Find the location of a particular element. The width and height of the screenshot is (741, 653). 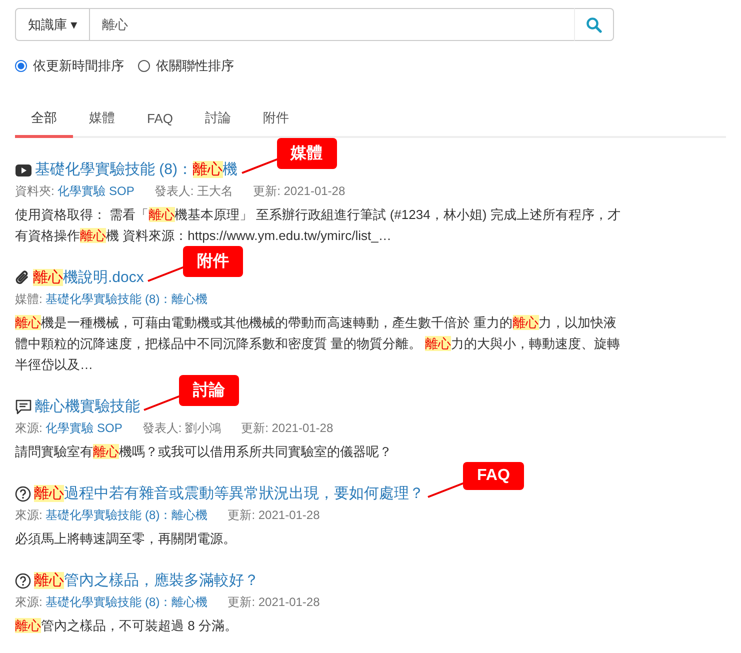

result-snippet: 請問實驗室有離心機嗎？或我可以借用系所共同實驗室的儀器呢？ is located at coordinates (204, 452).